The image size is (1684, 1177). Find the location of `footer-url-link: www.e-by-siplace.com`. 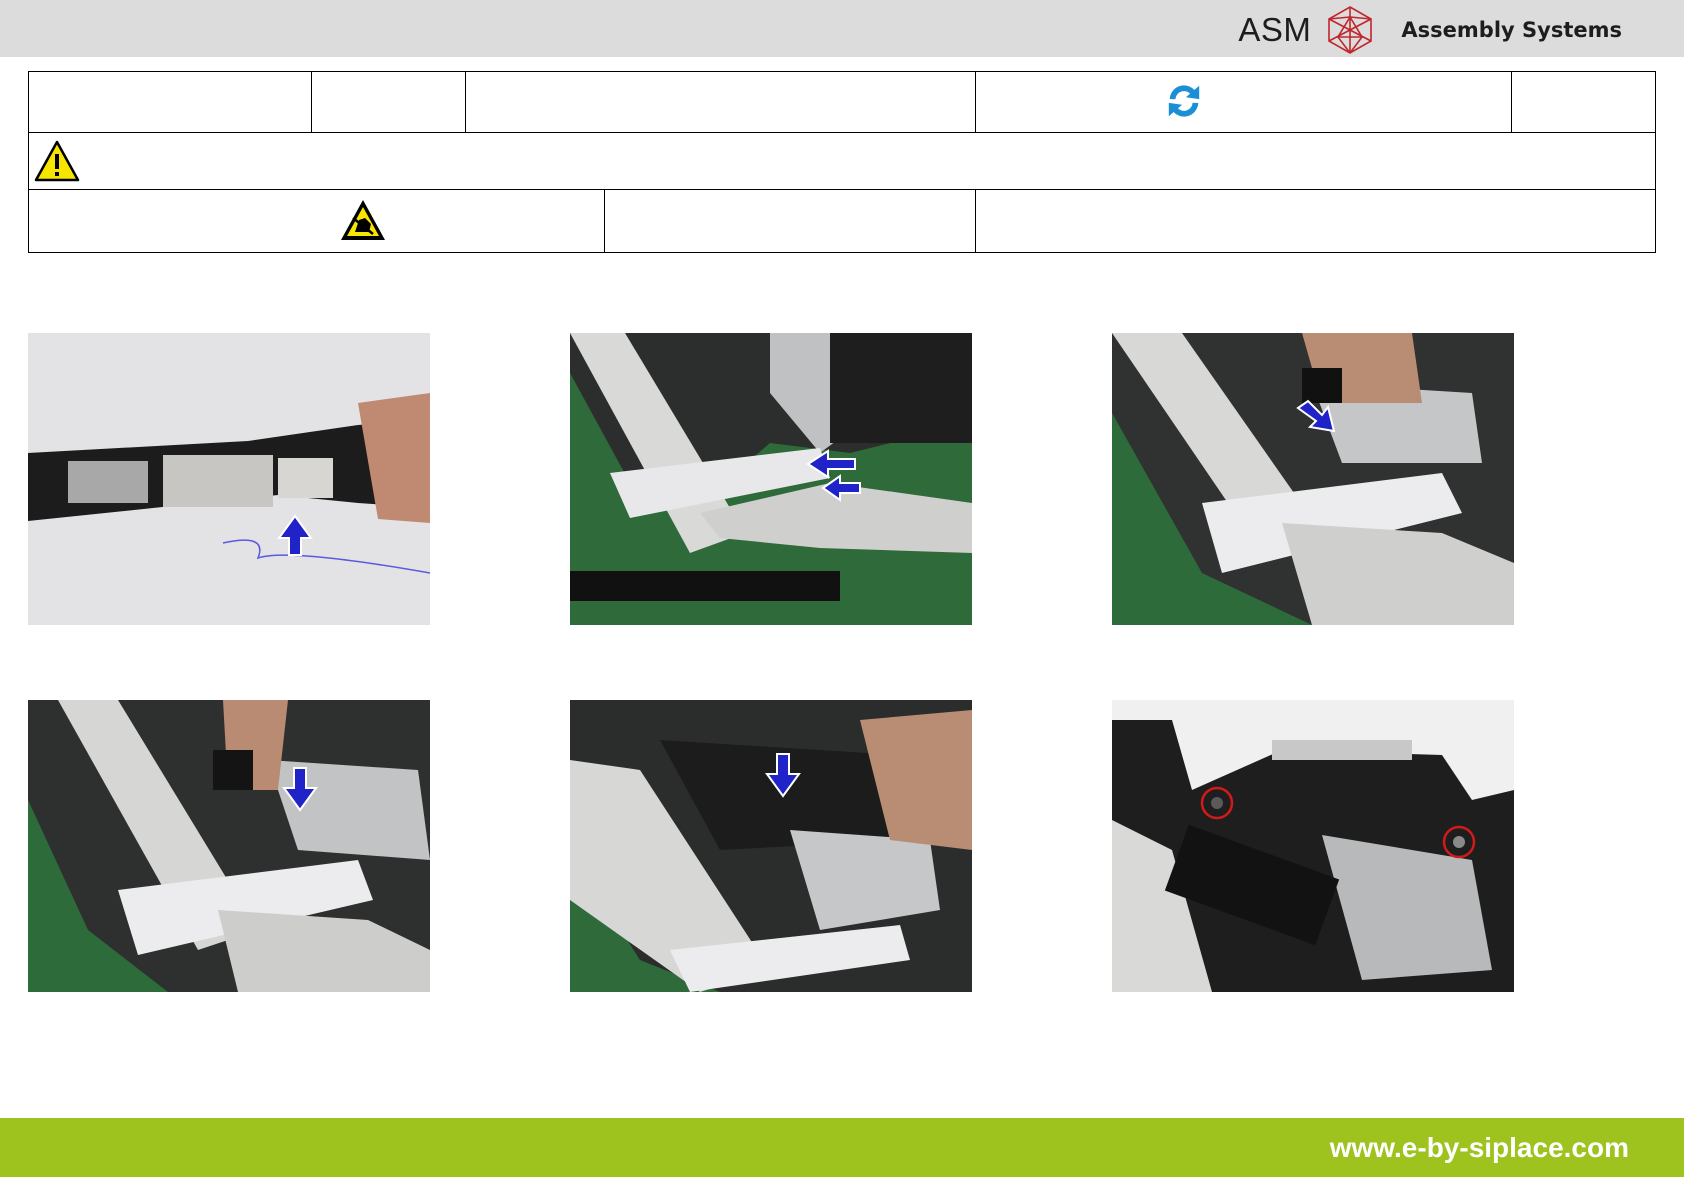

footer-url-link: www.e-by-siplace.com is located at coordinates (1479, 1148).